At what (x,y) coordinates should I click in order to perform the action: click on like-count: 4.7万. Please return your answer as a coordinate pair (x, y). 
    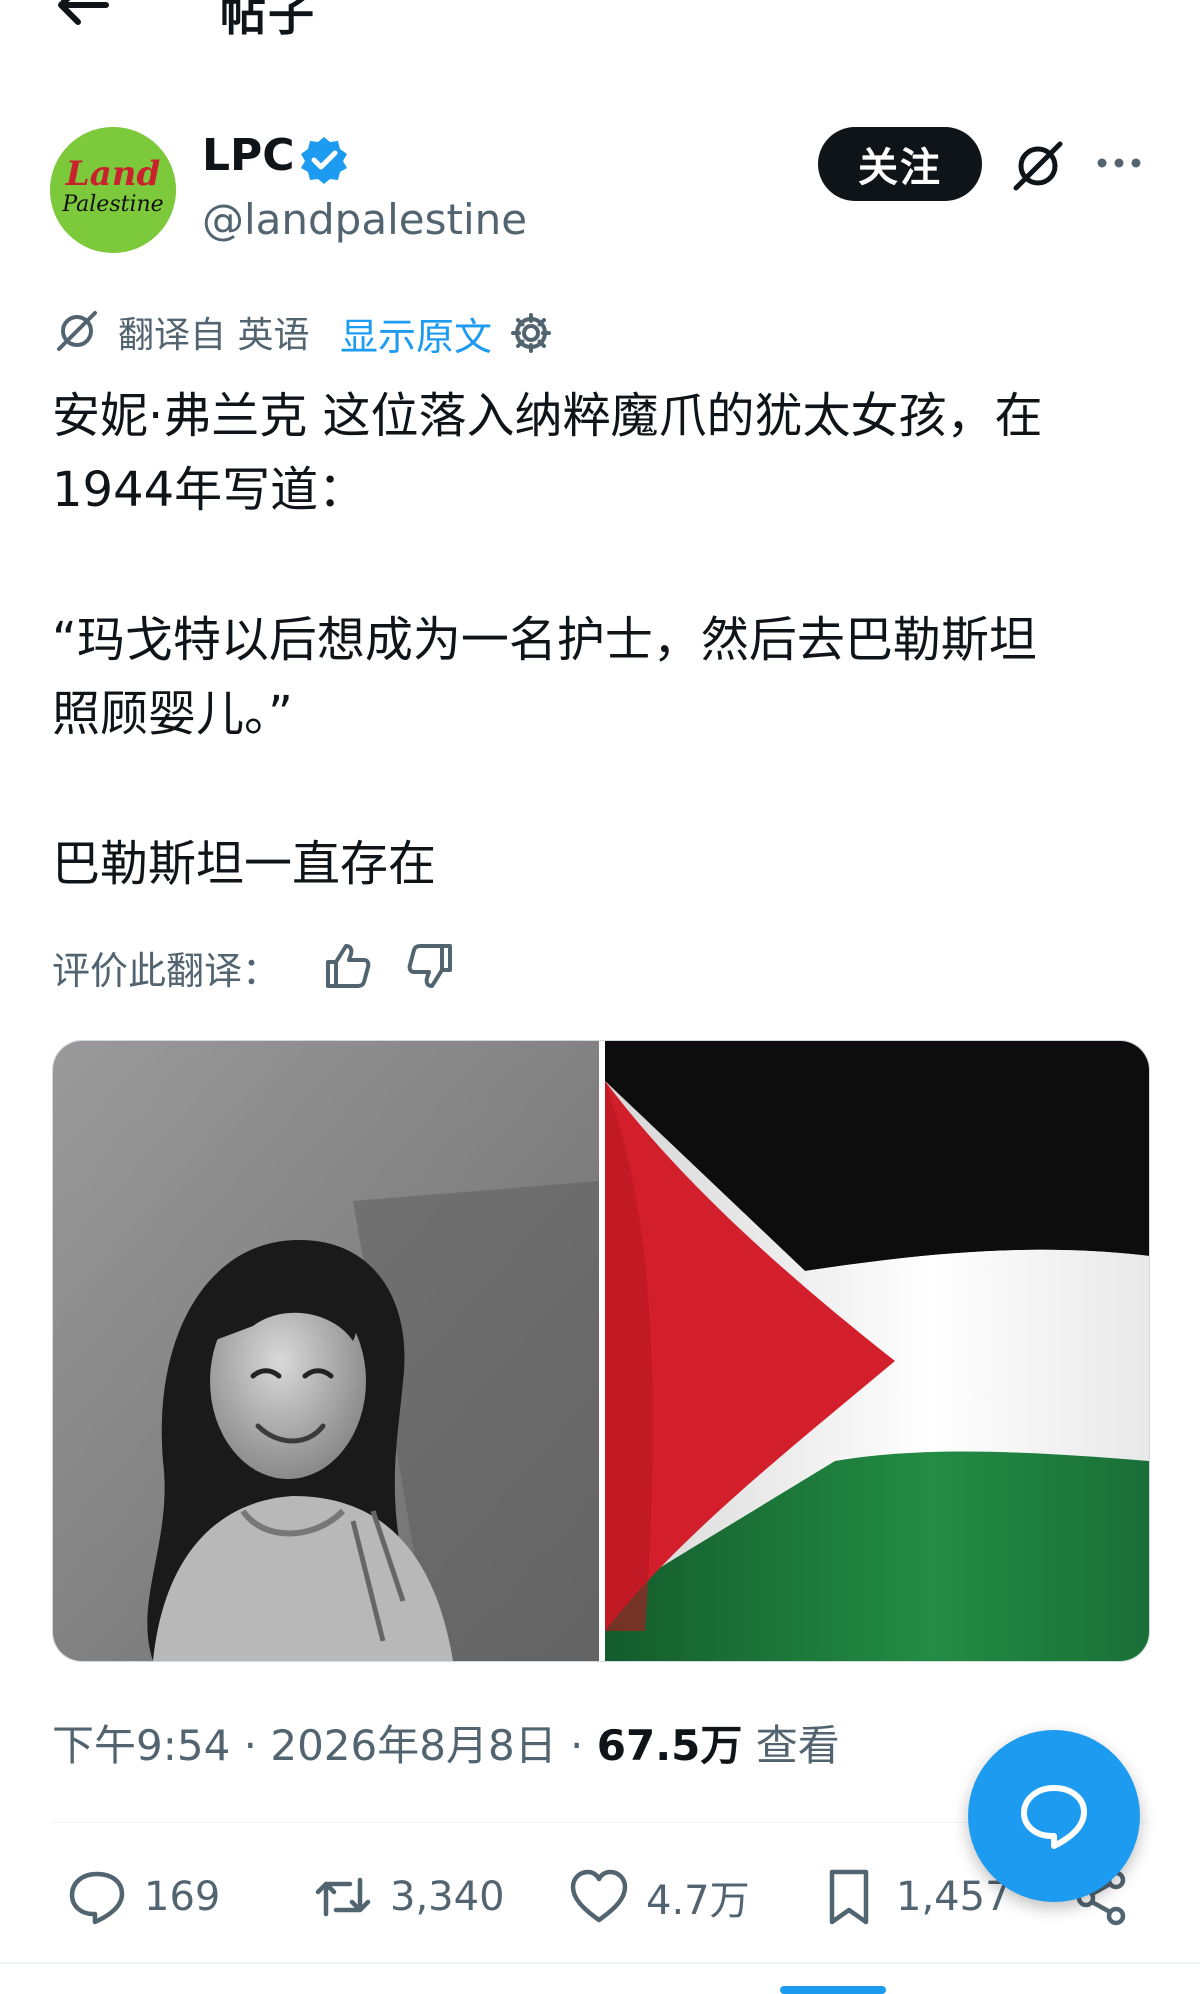
    Looking at the image, I should click on (698, 1901).